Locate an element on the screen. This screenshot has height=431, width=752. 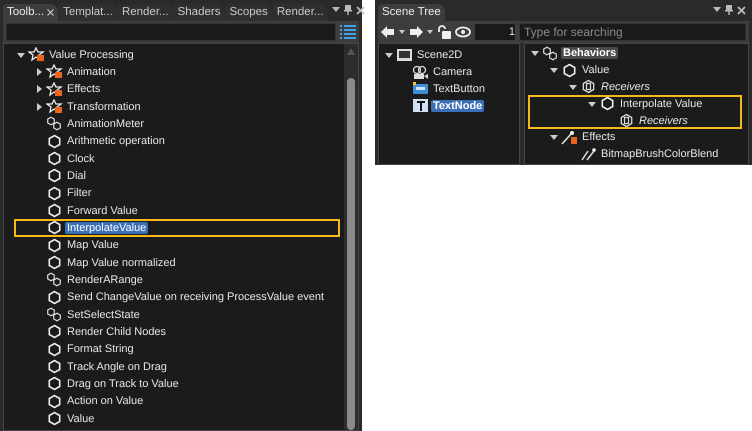
unlocked-padlock-icon is located at coordinates (444, 32).